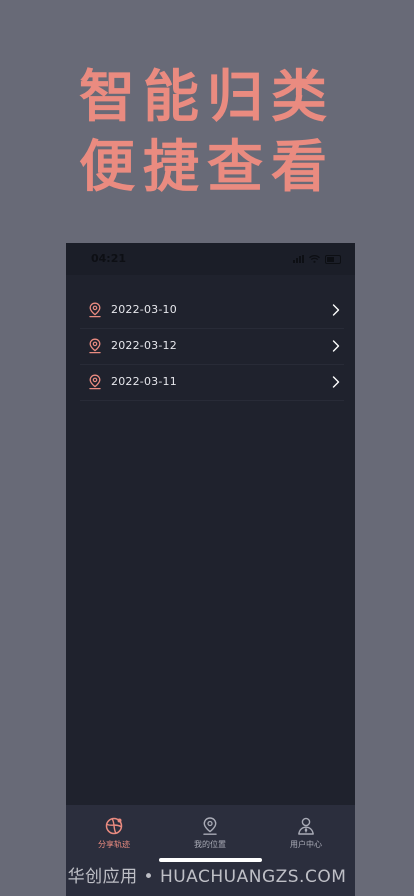 The image size is (414, 896). Describe the element at coordinates (212, 311) in the screenshot. I see `list-item: 2022-03-10` at that location.